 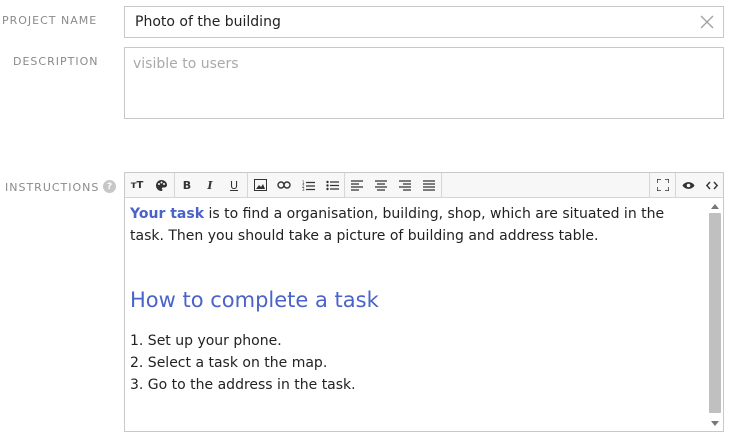 I want to click on instructions-heading: How to complete a task, so click(x=254, y=300).